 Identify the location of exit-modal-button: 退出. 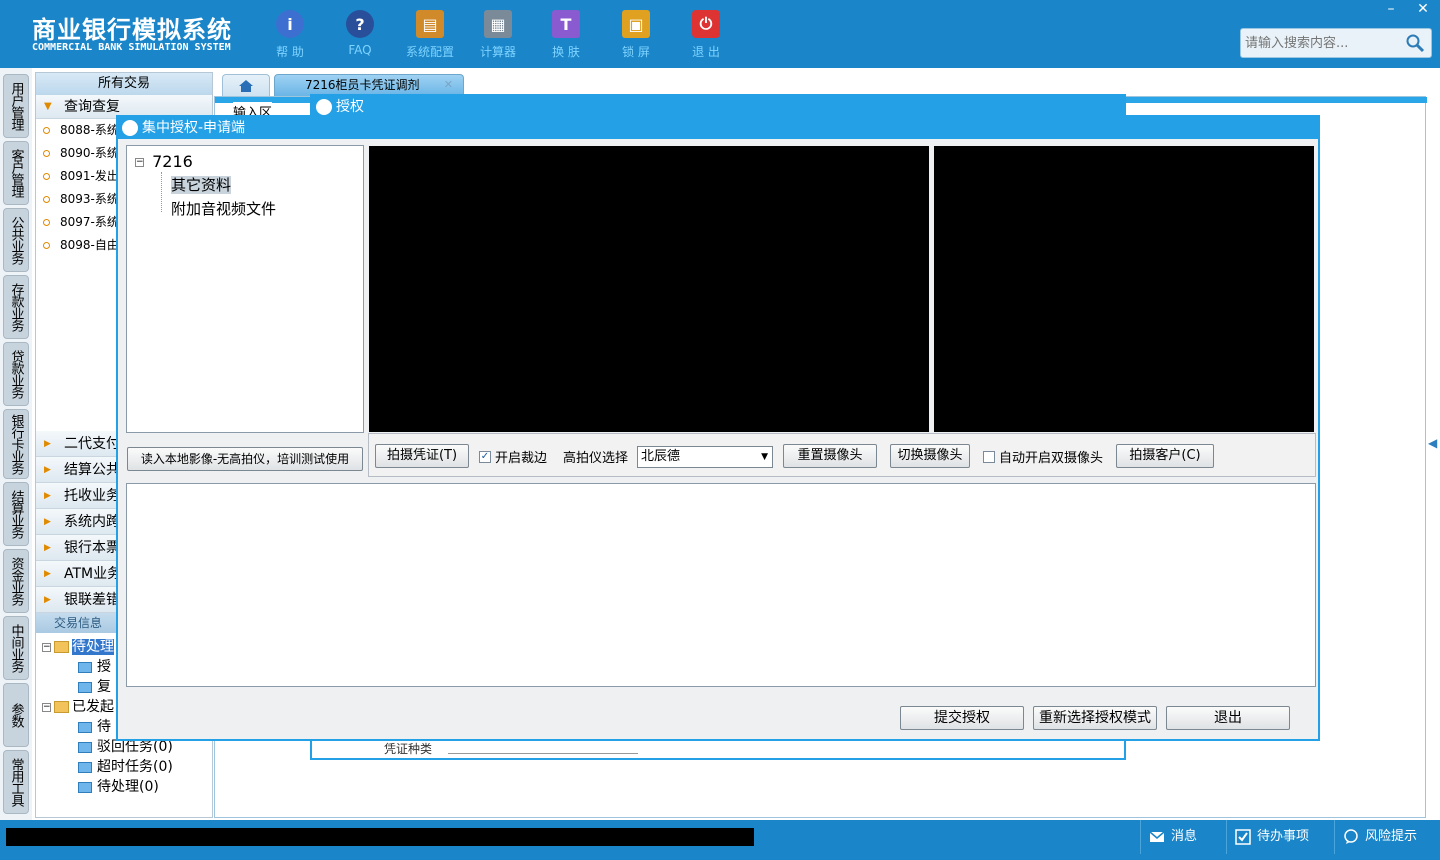
(1228, 718).